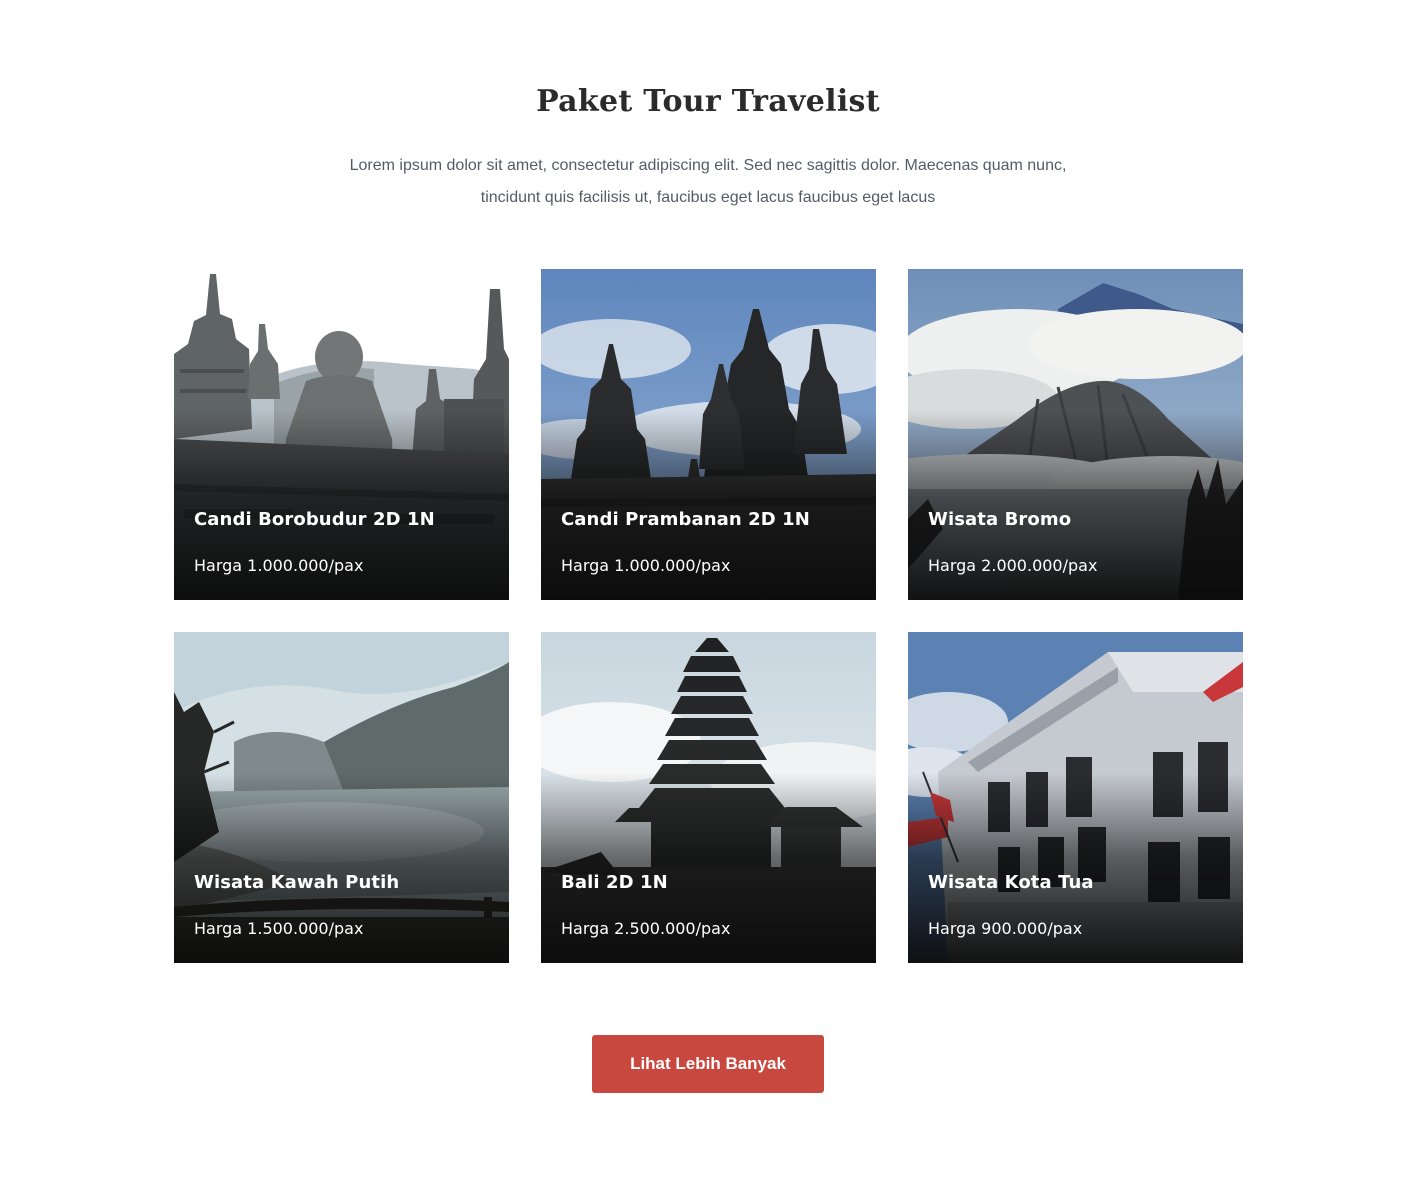 The width and height of the screenshot is (1416, 1183). Describe the element at coordinates (685, 519) in the screenshot. I see `tour-card-title: Candi Prambanan 2D 1N` at that location.